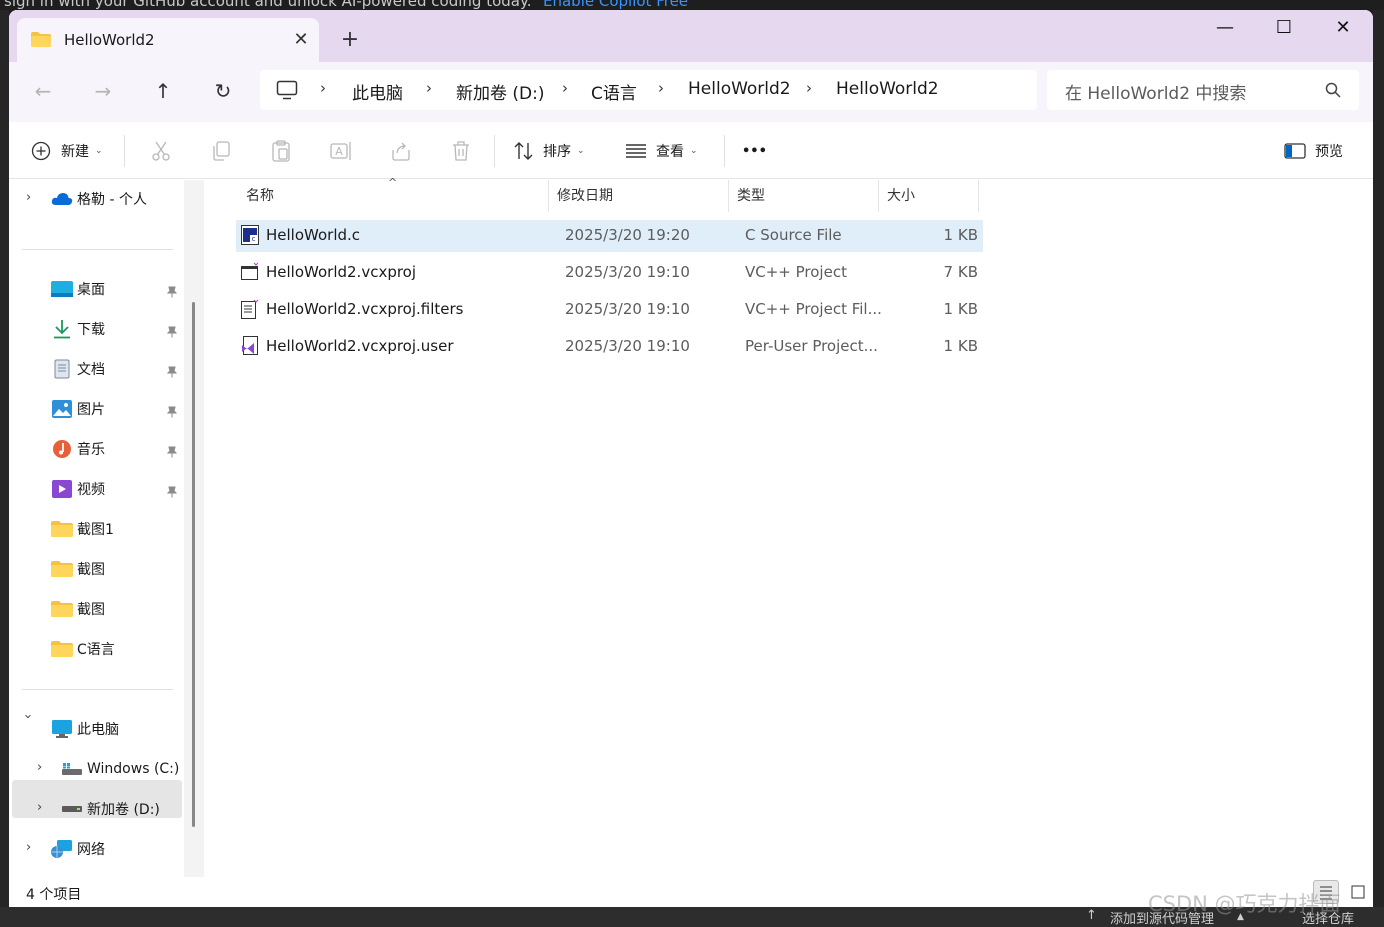 Image resolution: width=1384 pixels, height=927 pixels. I want to click on minimize-button: —, so click(1225, 29).